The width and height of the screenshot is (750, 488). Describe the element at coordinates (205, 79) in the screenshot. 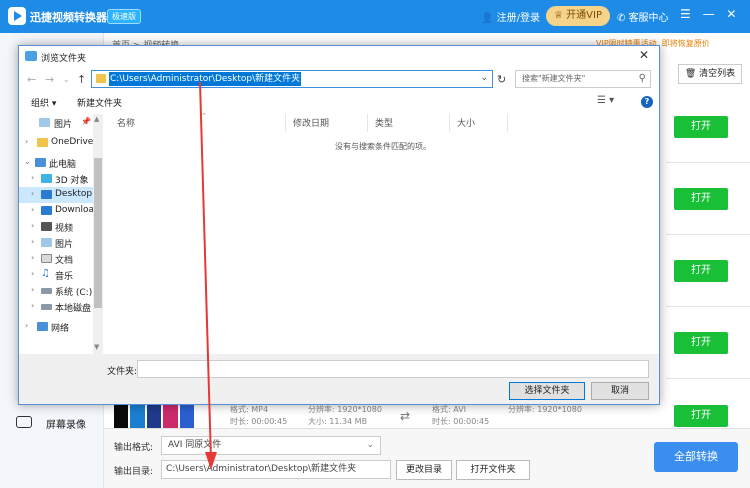

I see `address-text: C:\Users\Administrator\Desktop\新建文件夹` at that location.